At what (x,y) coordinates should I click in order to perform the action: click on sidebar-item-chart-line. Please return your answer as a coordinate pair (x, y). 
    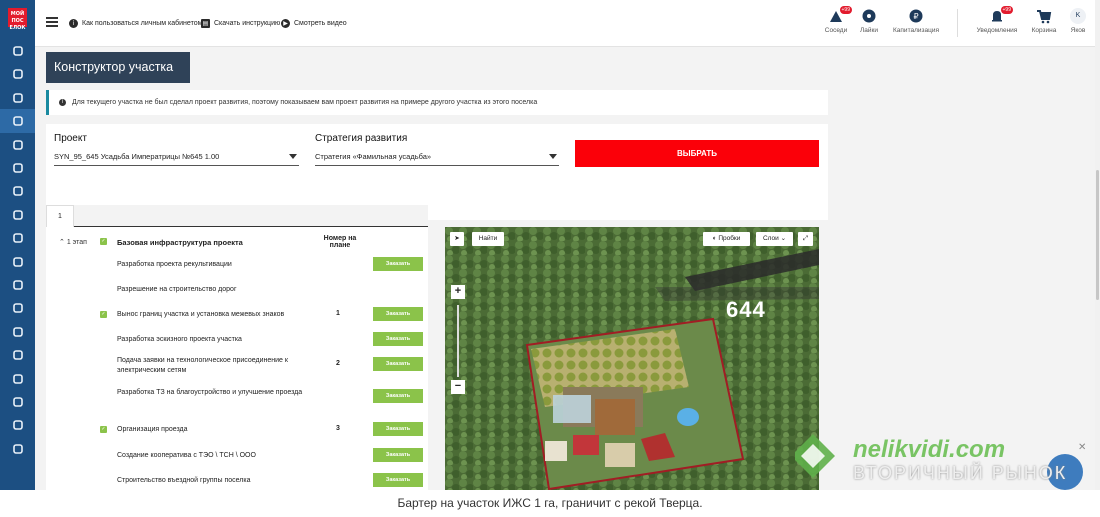
    Looking at the image, I should click on (17, 168).